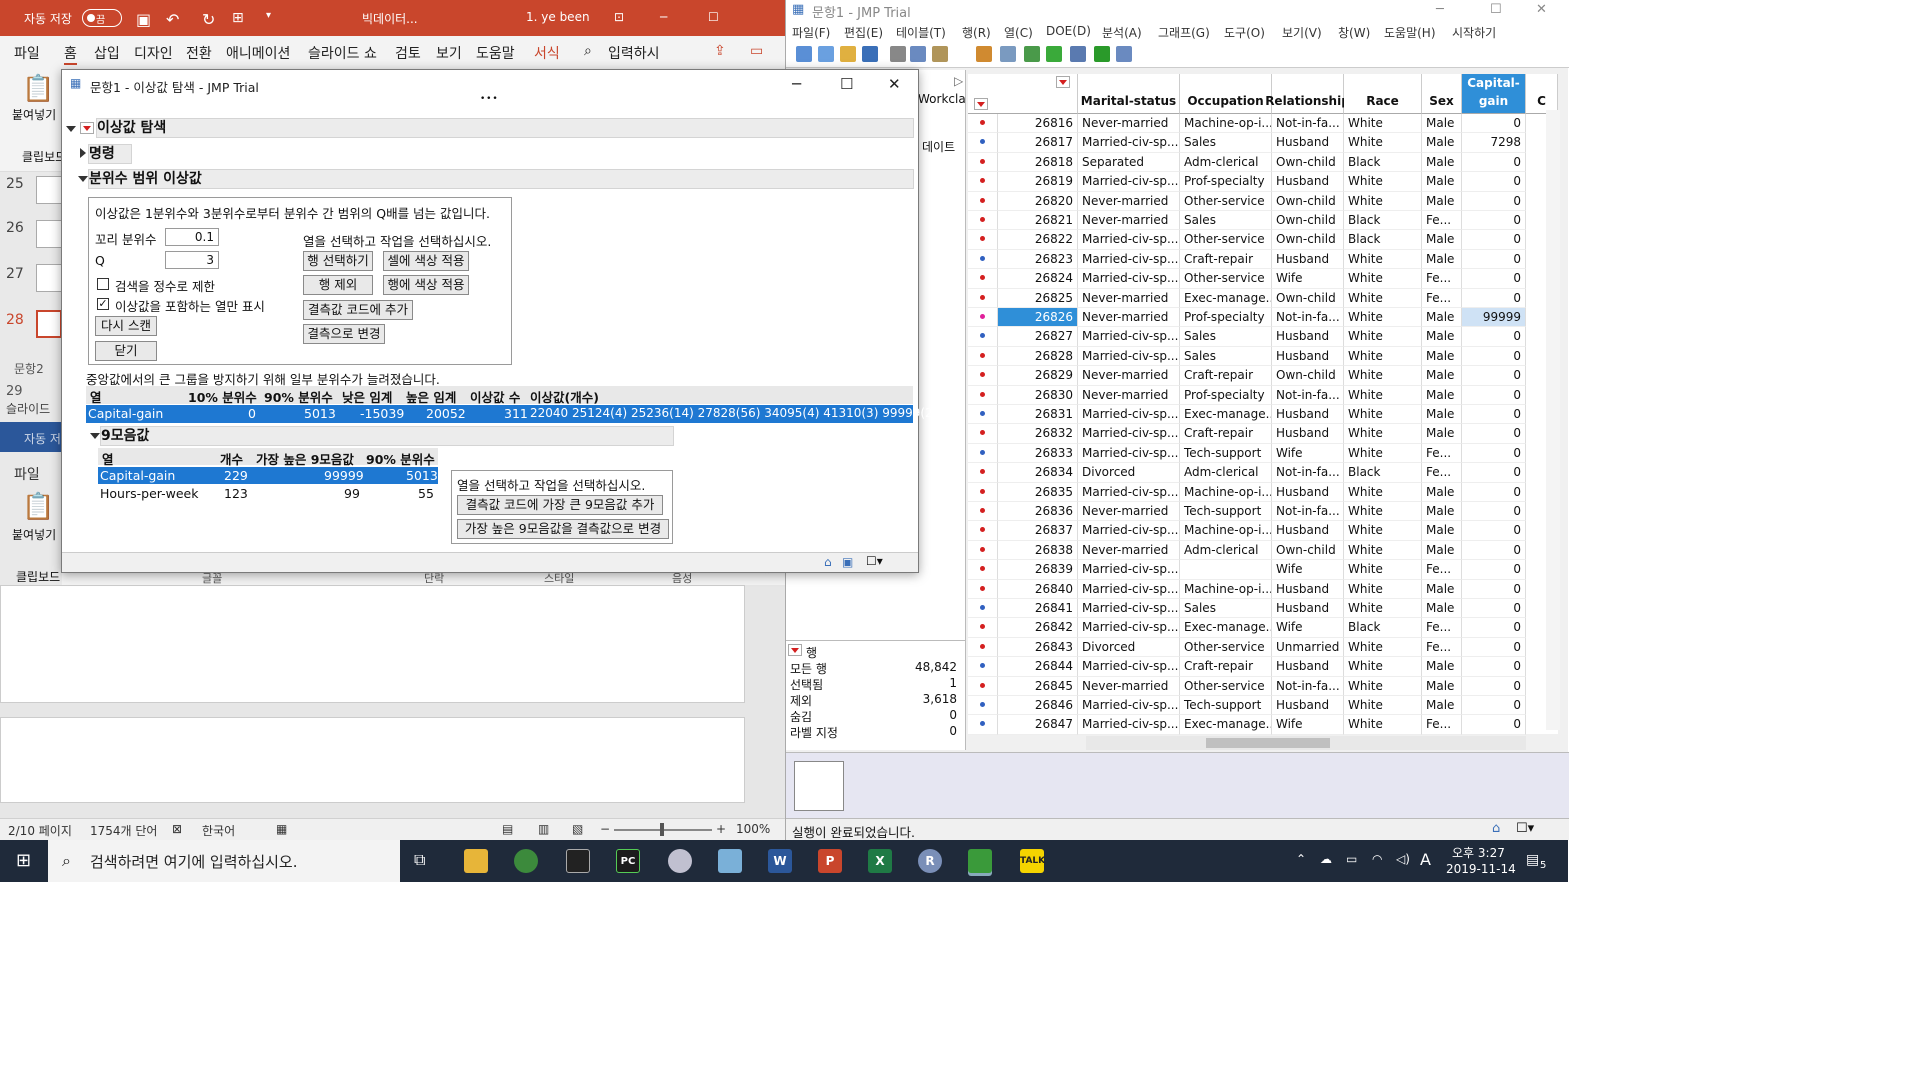 This screenshot has height=1080, width=1920. What do you see at coordinates (1268, 743) in the screenshot?
I see `scrollbar-thumb` at bounding box center [1268, 743].